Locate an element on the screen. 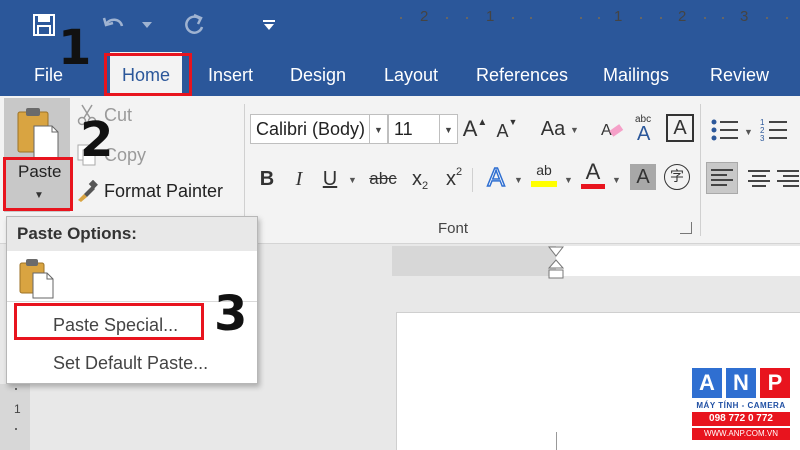 The width and height of the screenshot is (800, 450). undo-dropdown-icon is located at coordinates (147, 25).